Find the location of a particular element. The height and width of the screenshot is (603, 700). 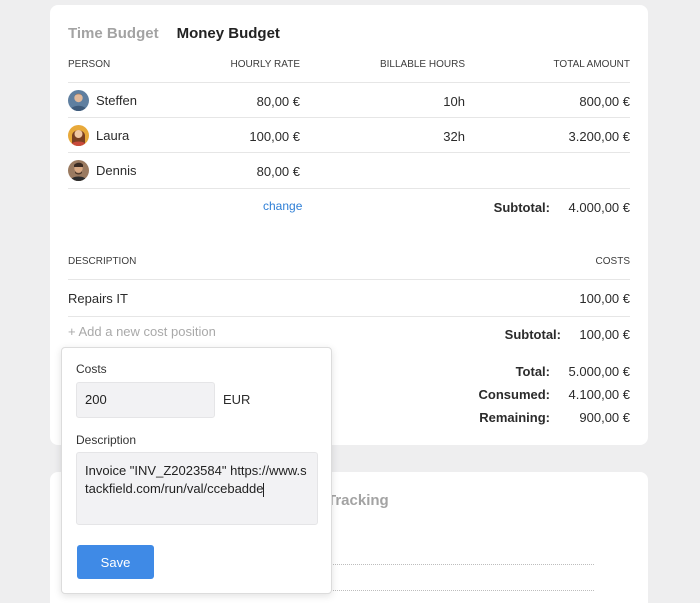

header-billable-hours: BILLABLE HOURS is located at coordinates (422, 64).